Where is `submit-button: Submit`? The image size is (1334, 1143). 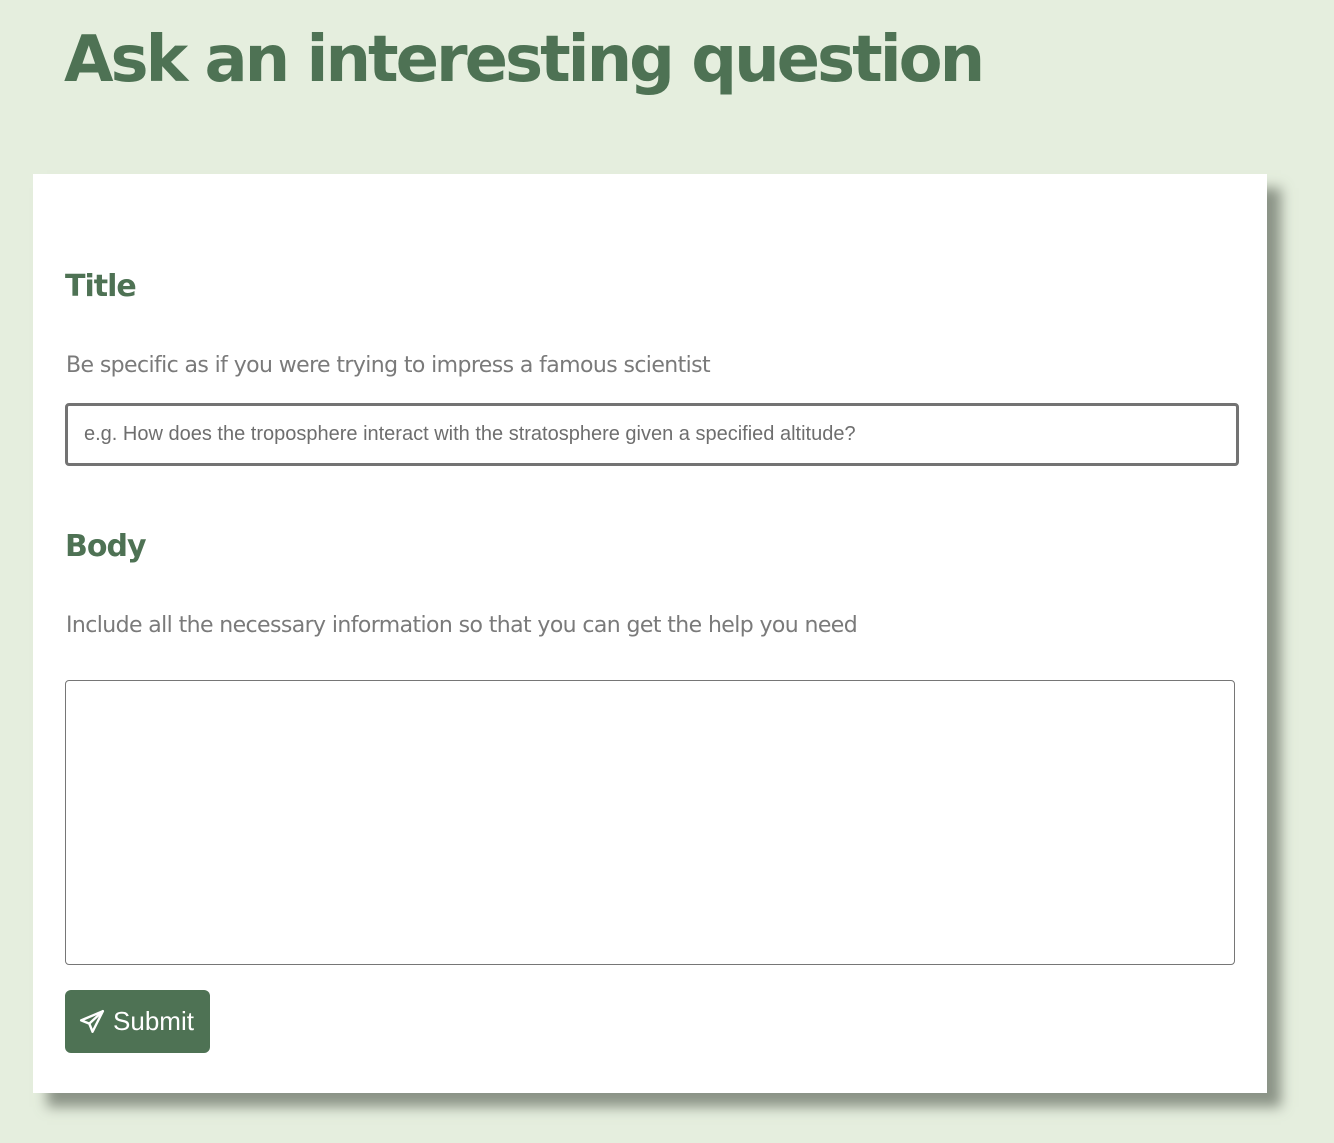 submit-button: Submit is located at coordinates (137, 1021).